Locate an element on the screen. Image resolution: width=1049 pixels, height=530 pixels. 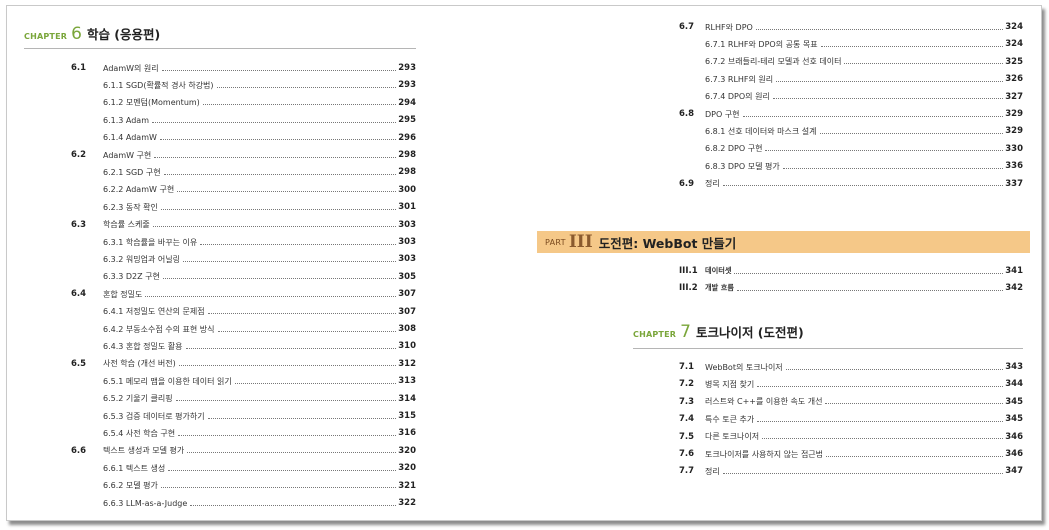
toc-entry-title: 6.5.1 메모리 맵을 이용한 데이터 읽기 is located at coordinates (167, 381).